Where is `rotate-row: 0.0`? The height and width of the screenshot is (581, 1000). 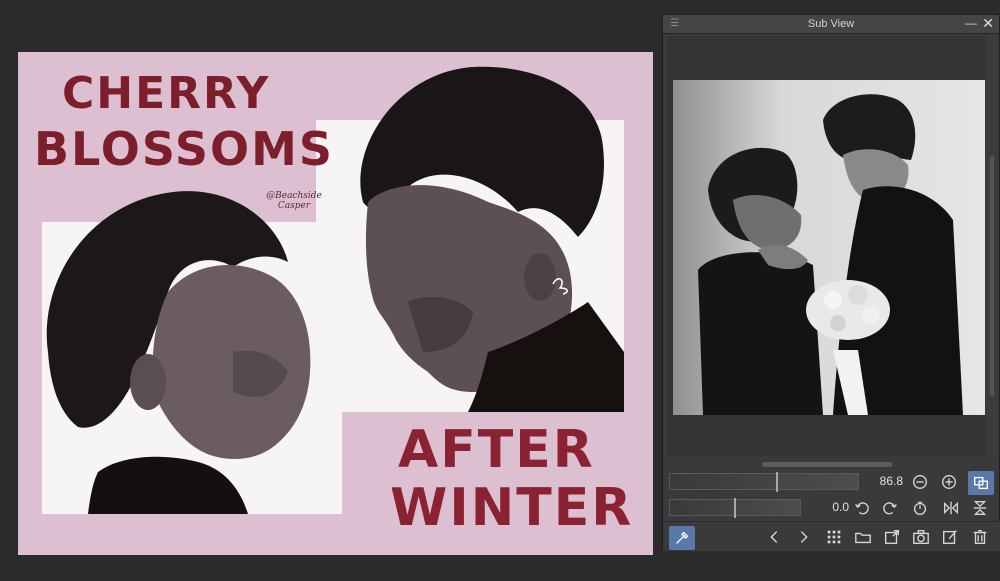
rotate-row: 0.0 is located at coordinates (759, 507).